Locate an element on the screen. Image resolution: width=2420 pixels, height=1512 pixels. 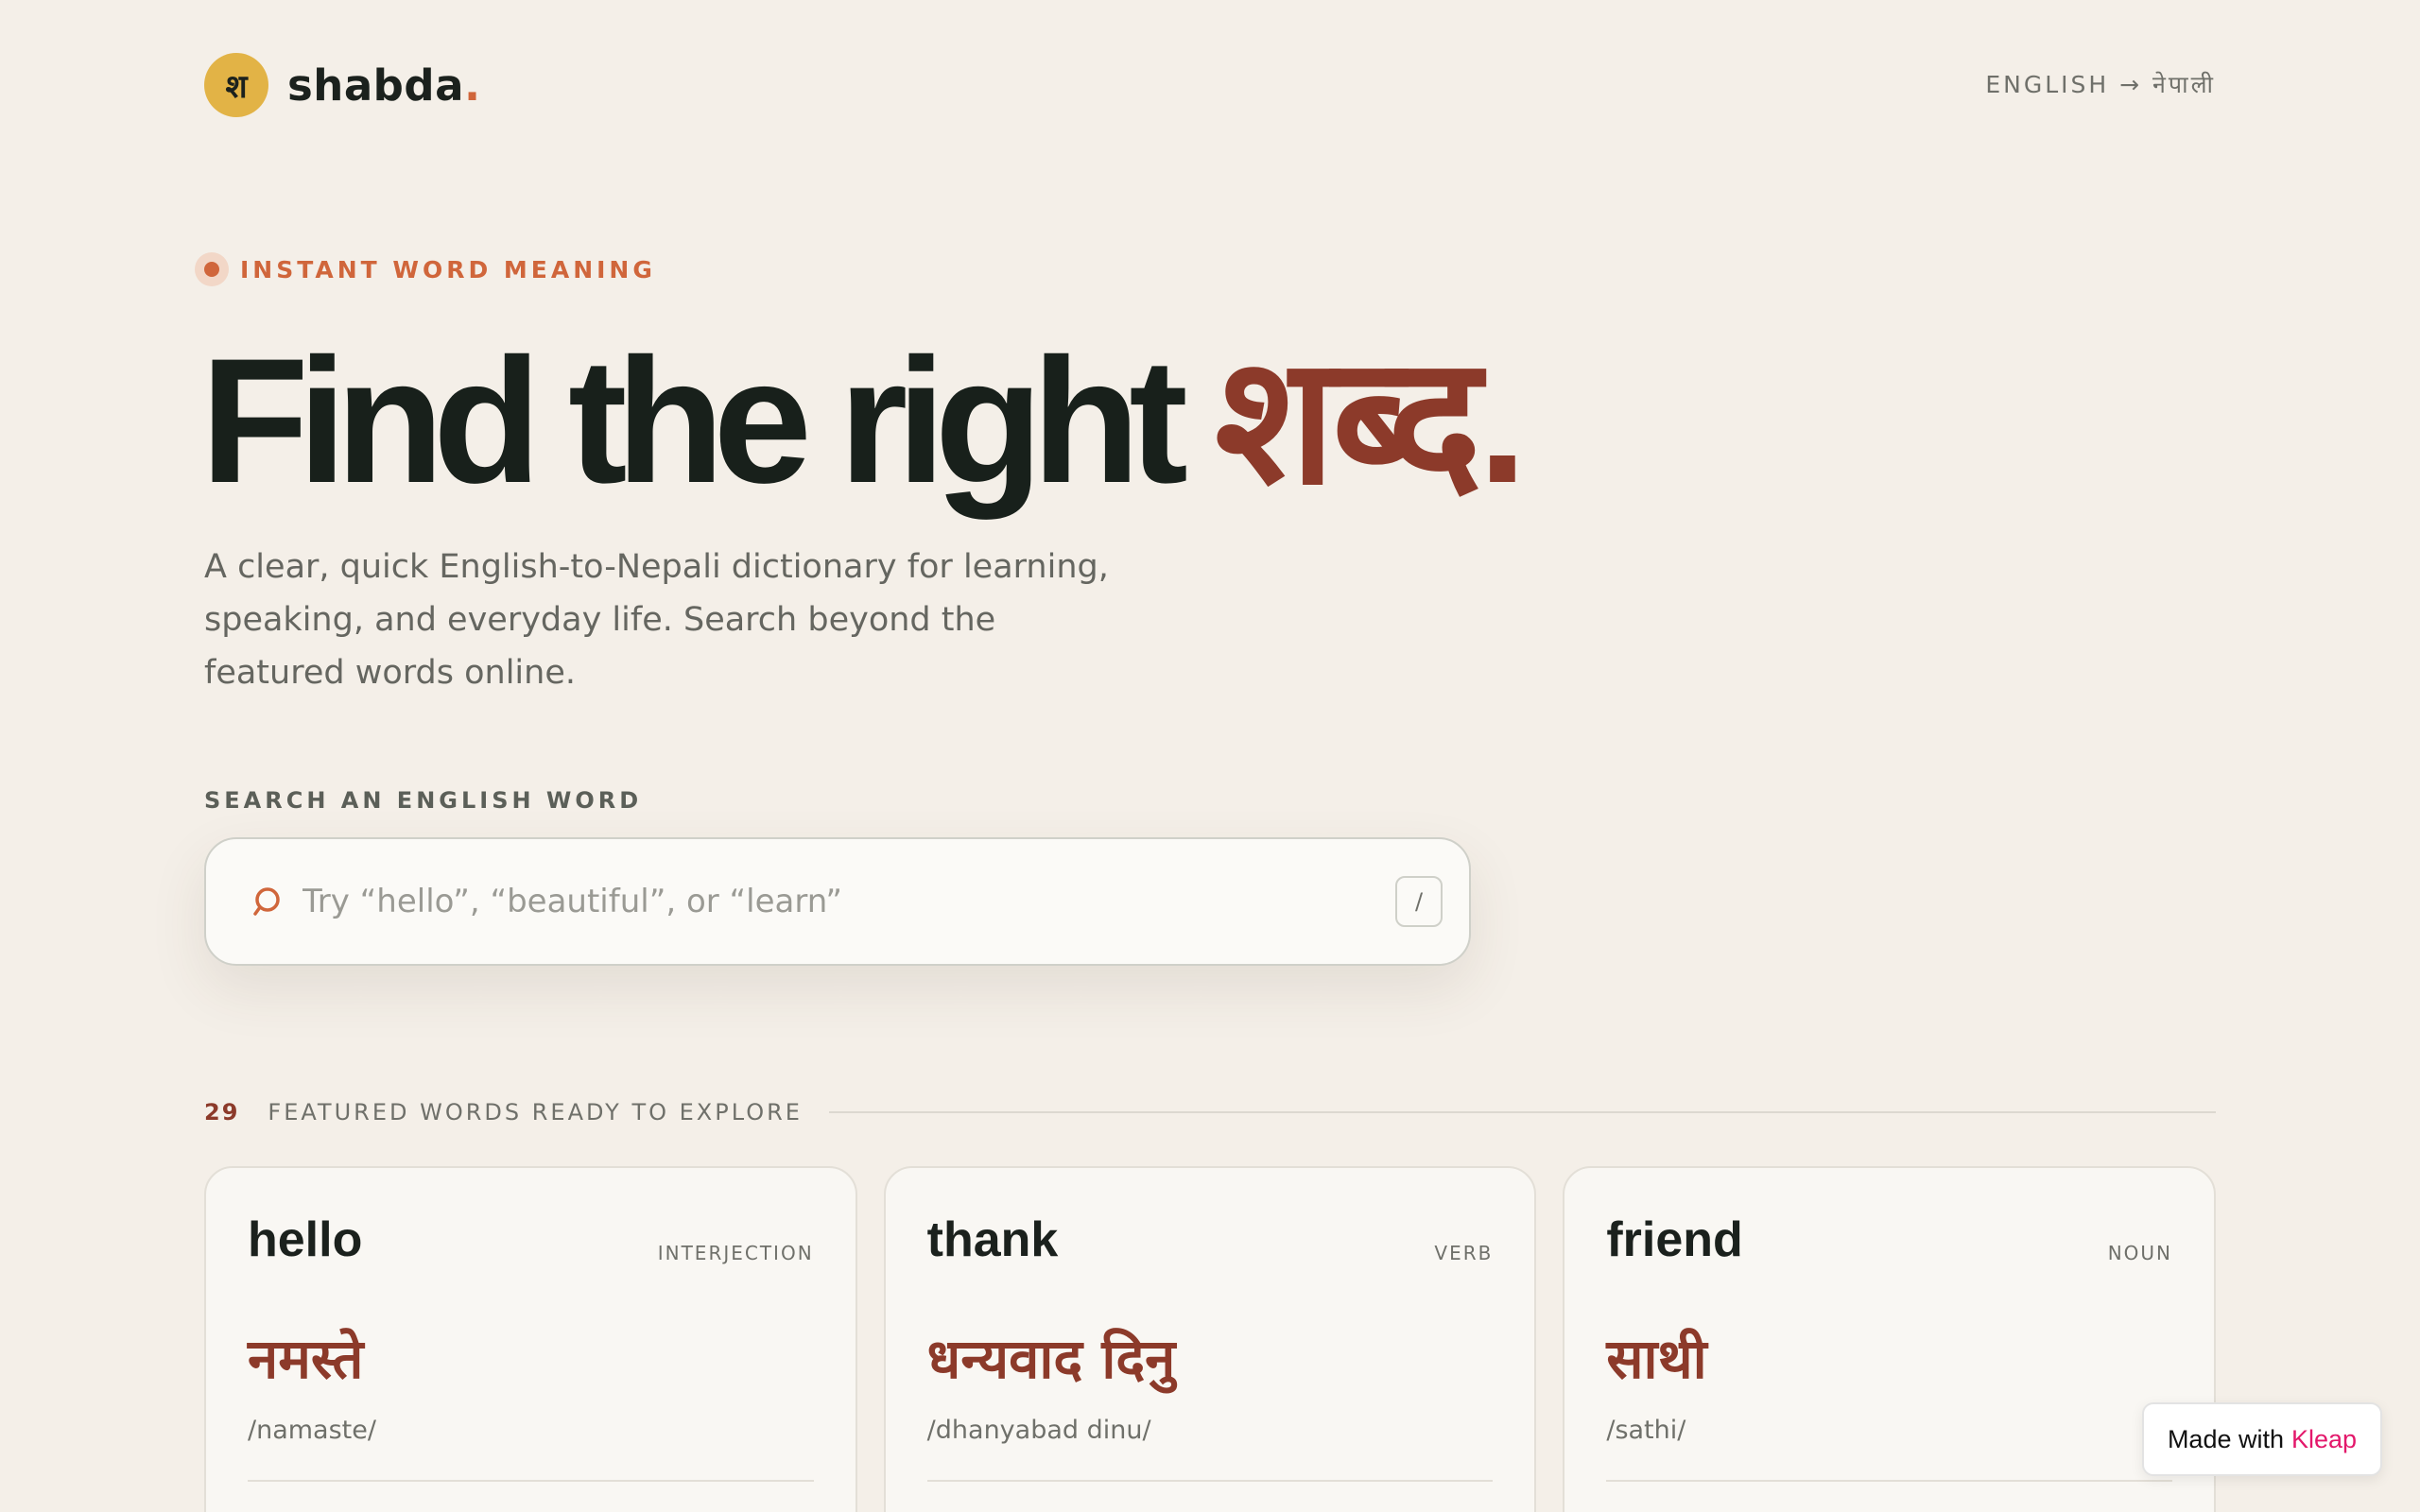
keyboard-shortcut-hint: / is located at coordinates (1419, 901).